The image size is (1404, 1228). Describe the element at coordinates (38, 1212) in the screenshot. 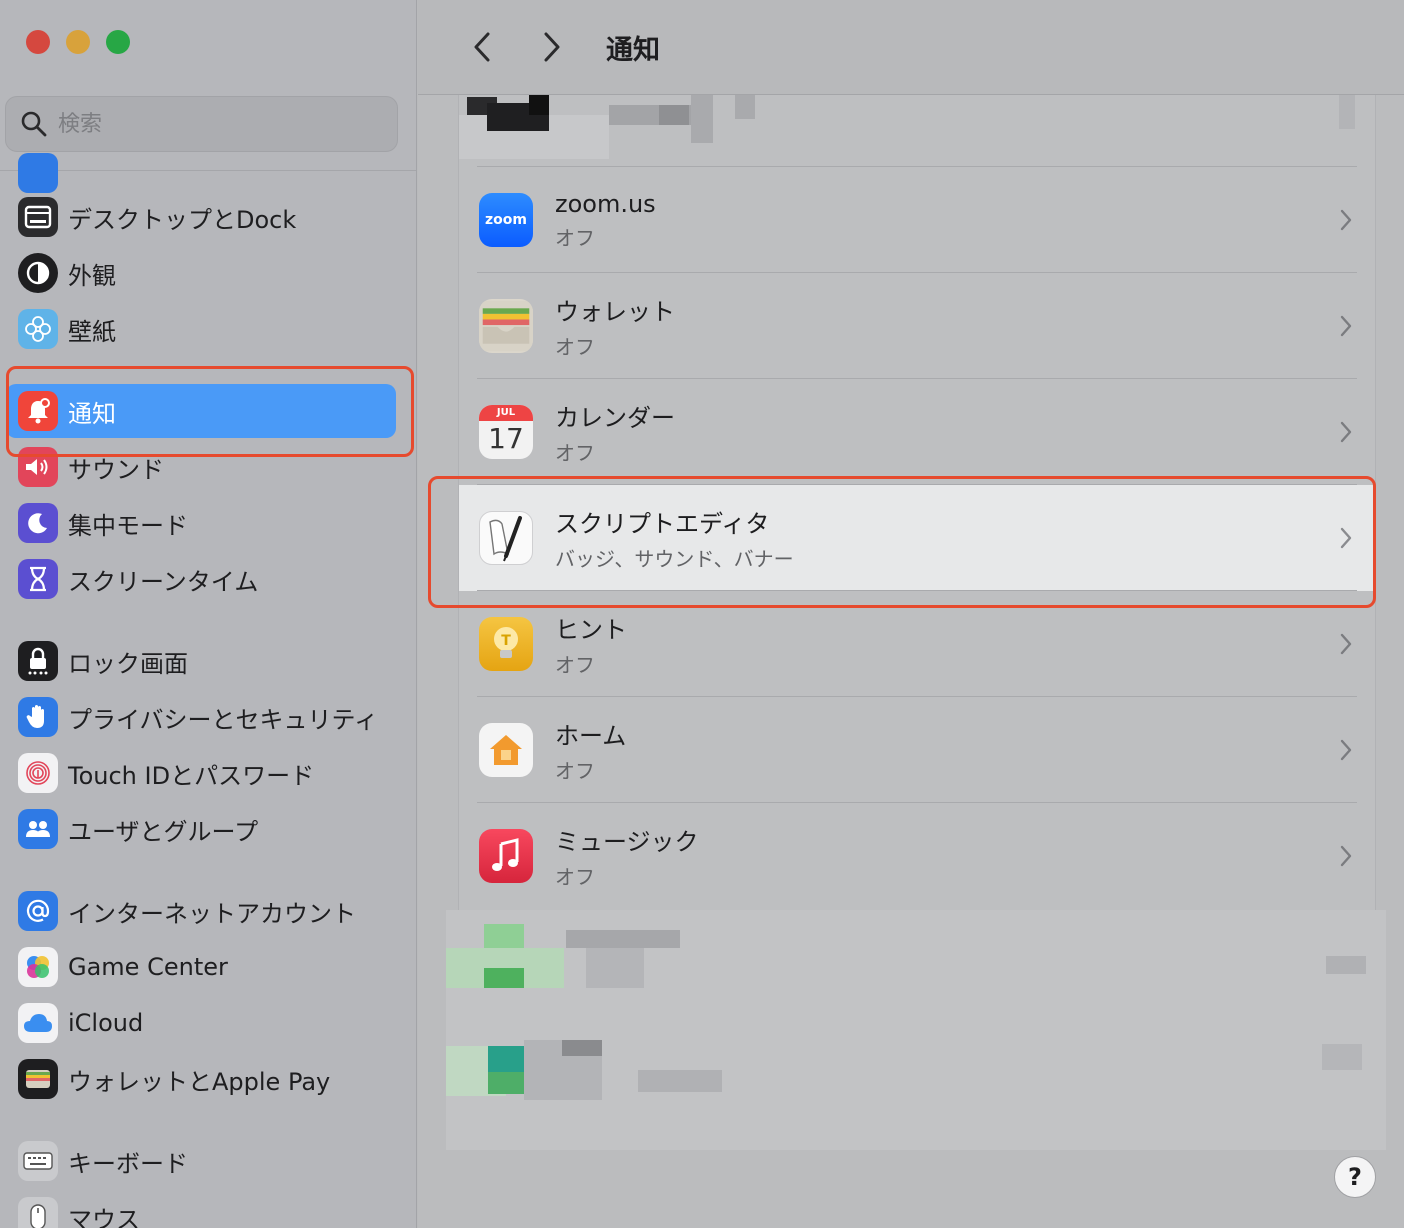

I see `mouse-icon` at that location.